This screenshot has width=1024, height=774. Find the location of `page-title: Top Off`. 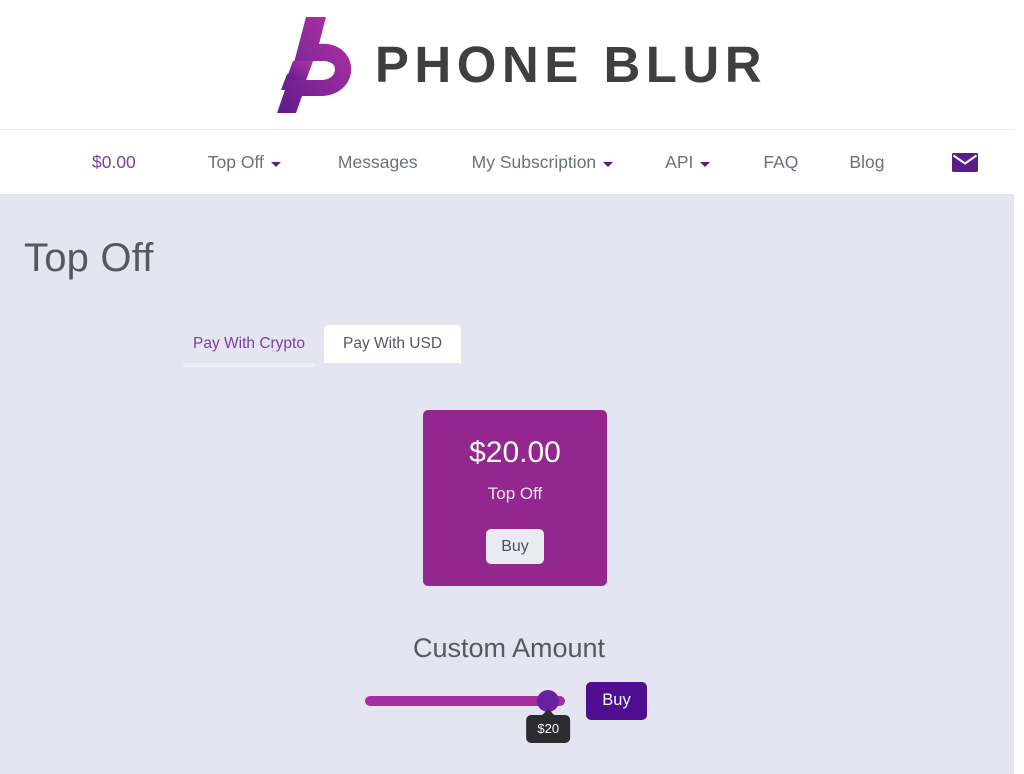

page-title: Top Off is located at coordinates (89, 258).